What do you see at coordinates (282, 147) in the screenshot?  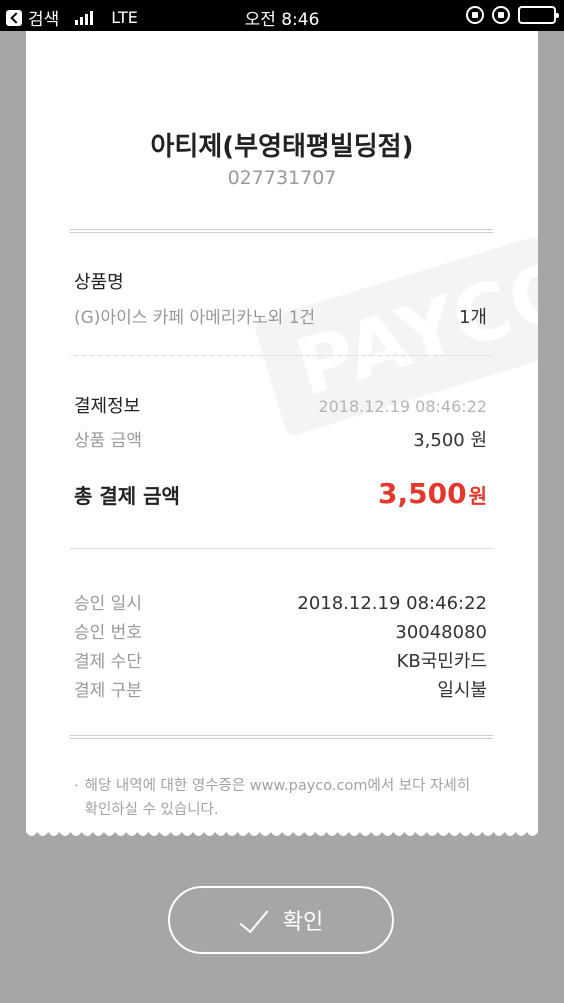 I see `store-name: 아티제(부영태평빌딩점)` at bounding box center [282, 147].